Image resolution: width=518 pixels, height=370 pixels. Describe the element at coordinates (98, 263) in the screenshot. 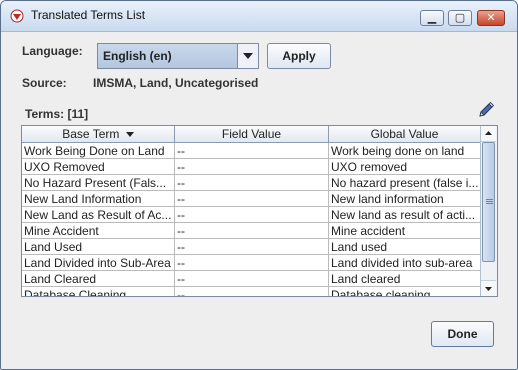

I see `base-term-cell: Land Divided into Sub-Area` at that location.